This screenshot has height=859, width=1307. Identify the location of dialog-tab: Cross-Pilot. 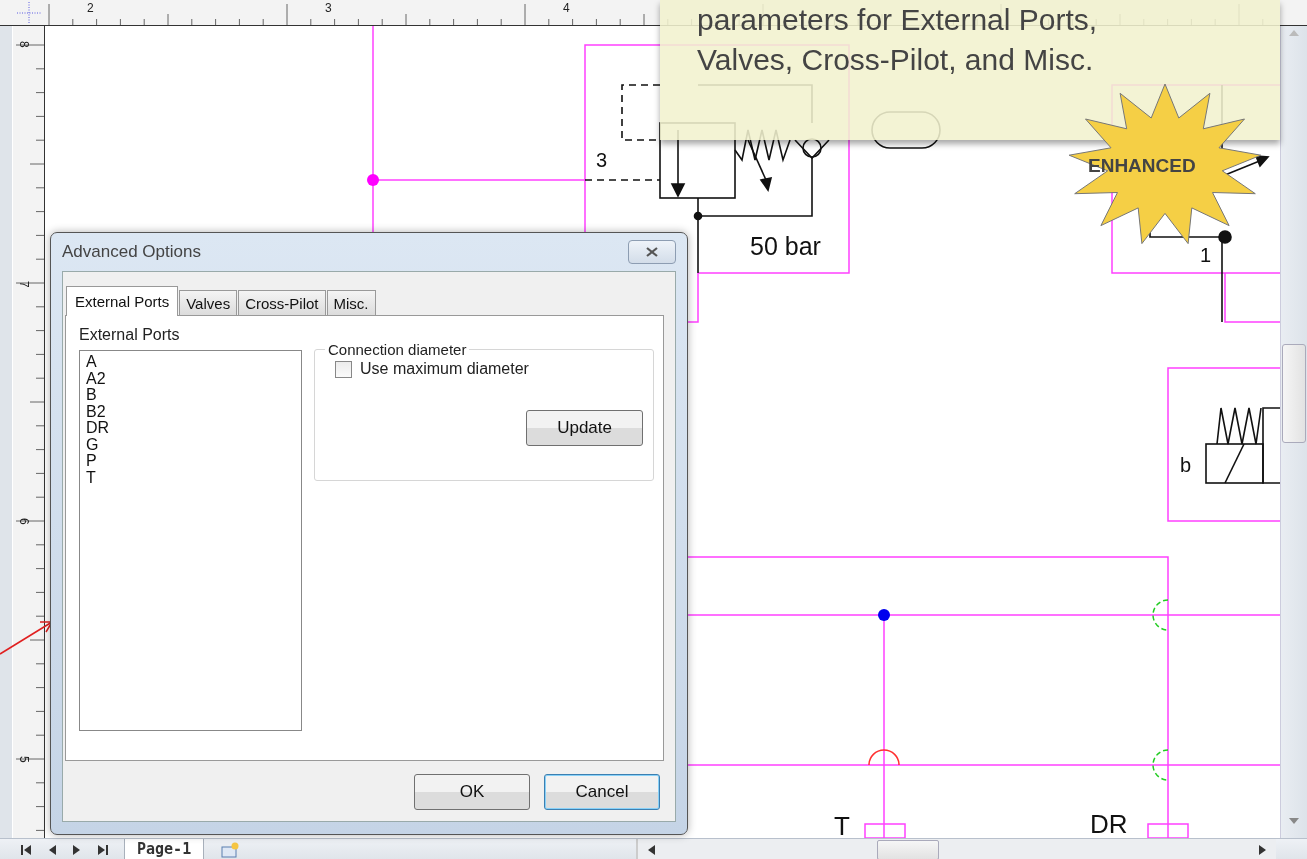
(282, 302).